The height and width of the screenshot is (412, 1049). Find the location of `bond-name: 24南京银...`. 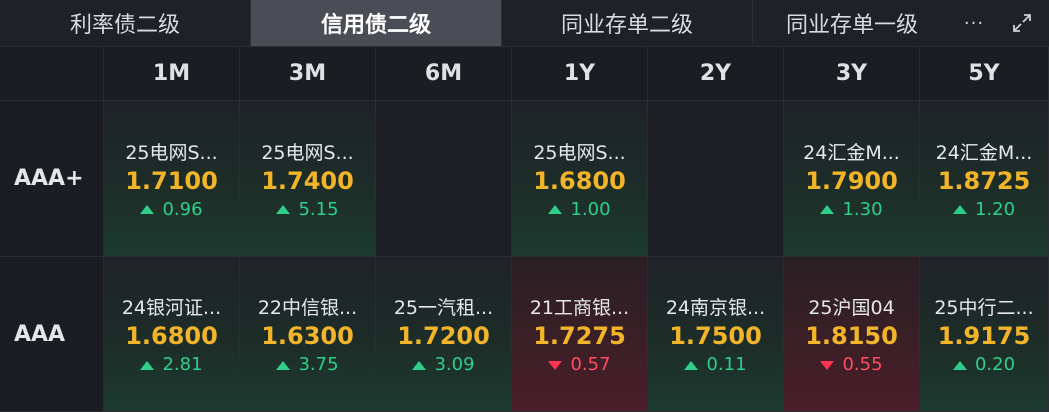

bond-name: 24南京银... is located at coordinates (715, 308).